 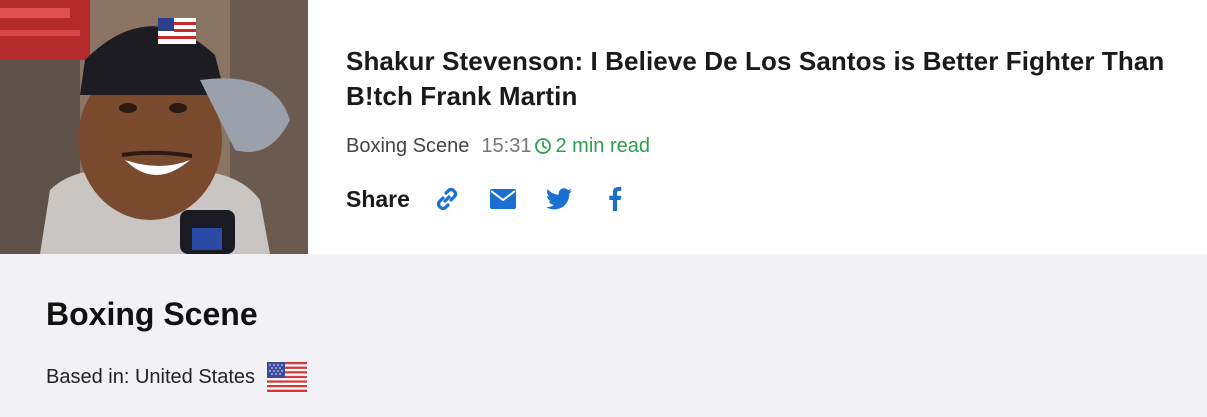 I want to click on share-label: Share, so click(x=378, y=198).